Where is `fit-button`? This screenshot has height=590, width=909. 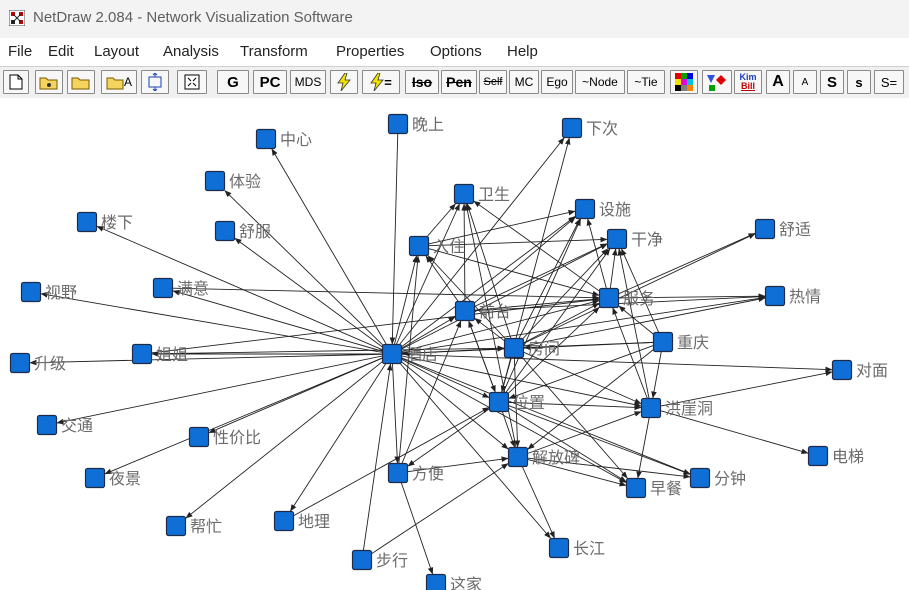
fit-button is located at coordinates (192, 82).